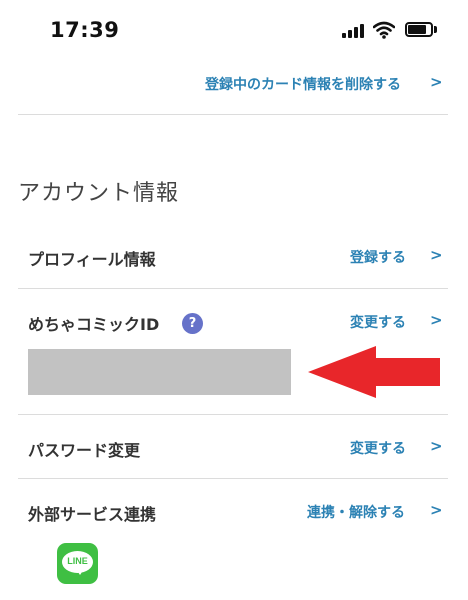 This screenshot has height=600, width=468. What do you see at coordinates (378, 322) in the screenshot?
I see `comic-id-change-link: 変更する` at bounding box center [378, 322].